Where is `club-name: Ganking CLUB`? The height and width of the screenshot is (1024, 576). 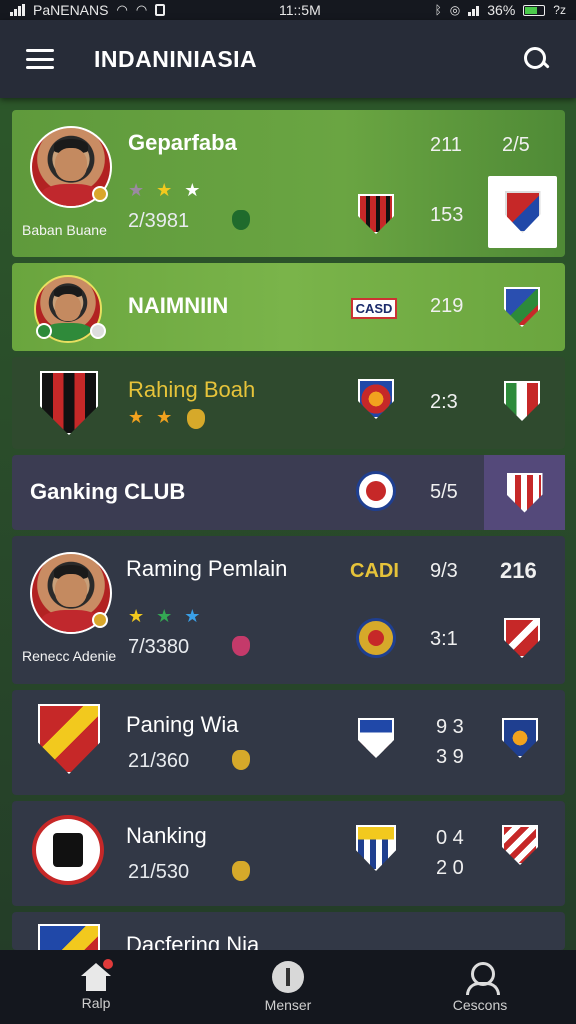 club-name: Ganking CLUB is located at coordinates (108, 491).